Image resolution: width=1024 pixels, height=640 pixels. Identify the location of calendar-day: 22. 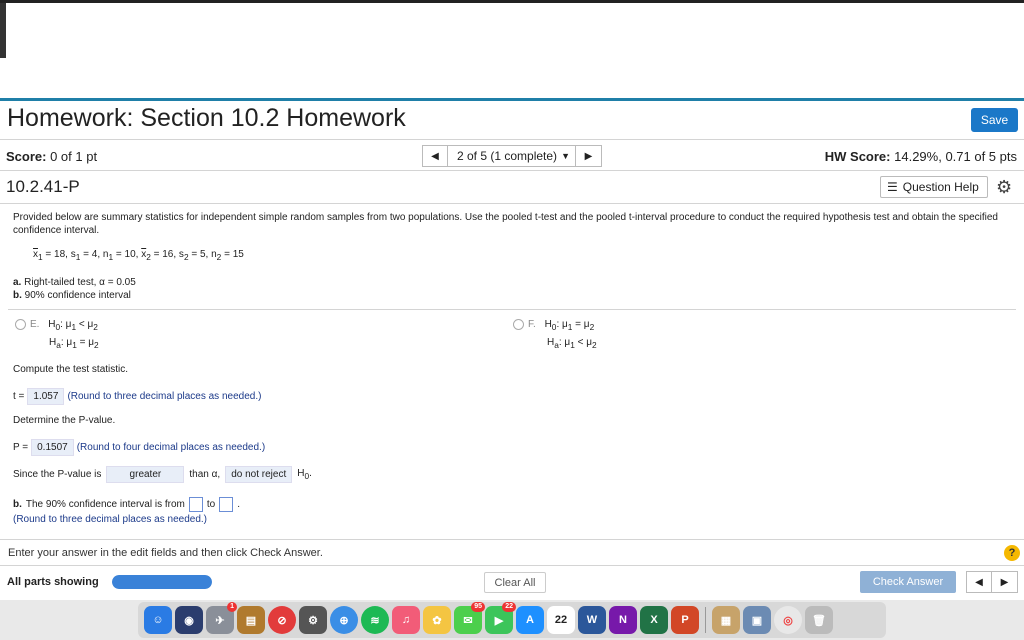
(561, 620).